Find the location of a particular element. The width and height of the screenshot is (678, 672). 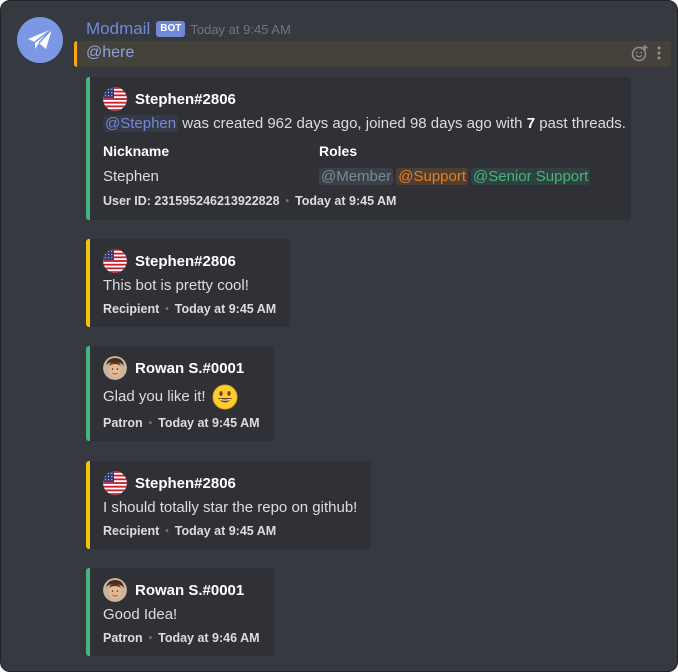

bot-avatar is located at coordinates (40, 40).